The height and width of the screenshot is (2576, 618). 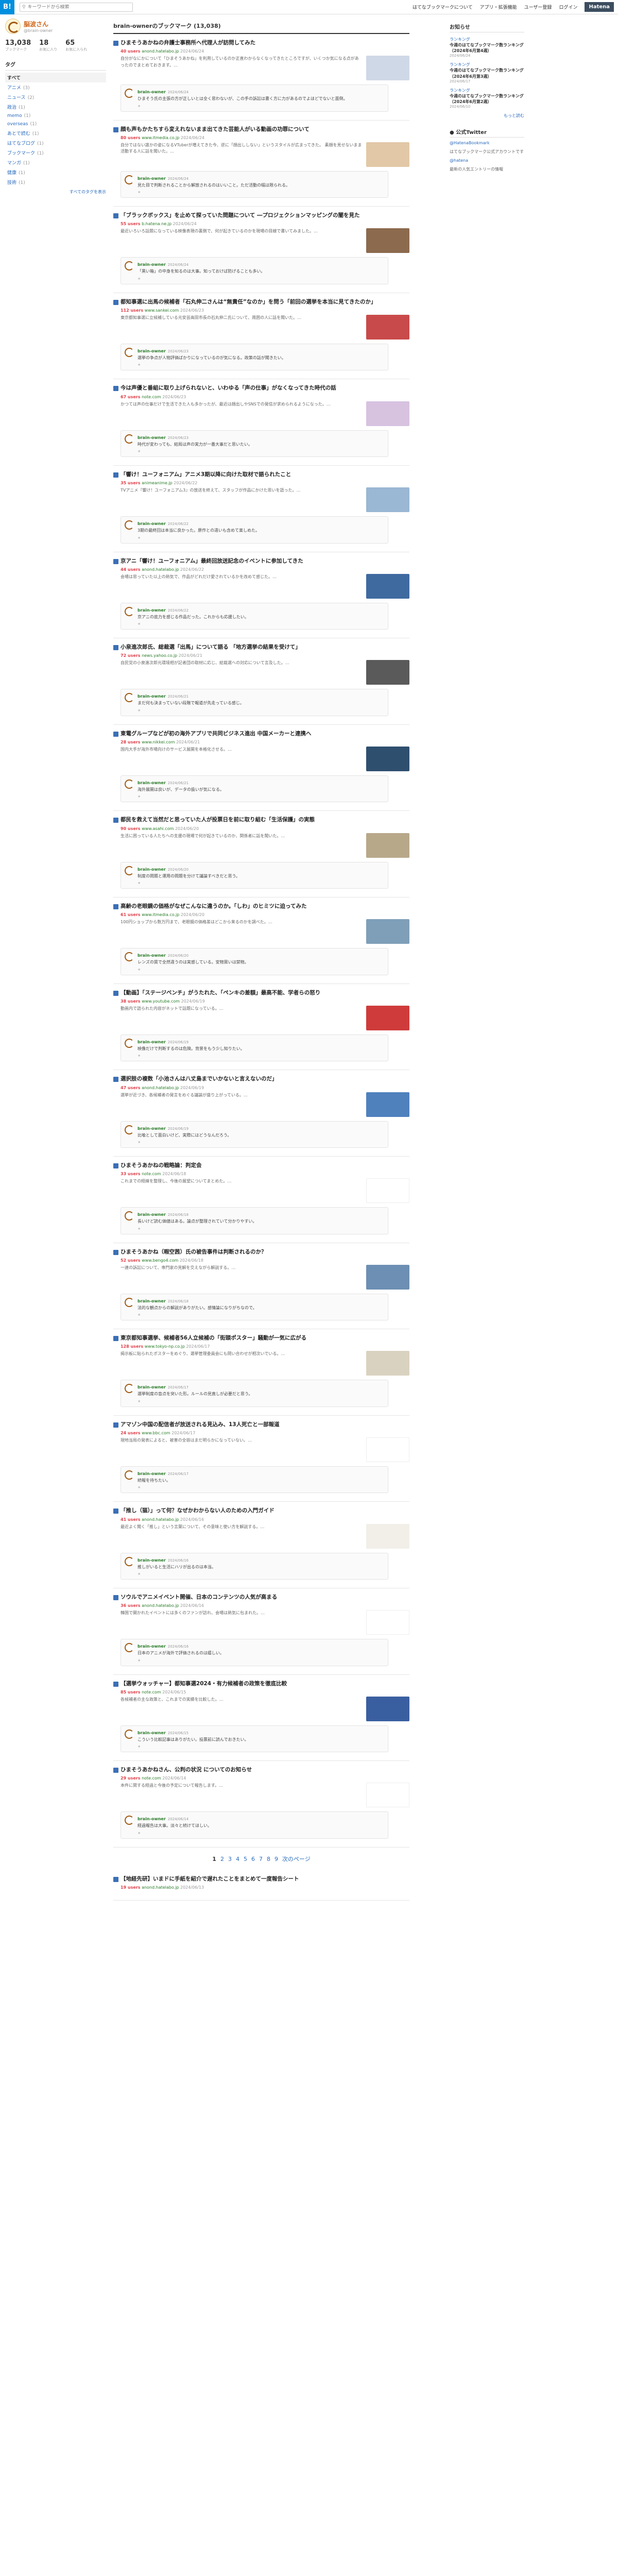 What do you see at coordinates (161, 1001) in the screenshot?
I see `entry-domain: www.youtube.com` at bounding box center [161, 1001].